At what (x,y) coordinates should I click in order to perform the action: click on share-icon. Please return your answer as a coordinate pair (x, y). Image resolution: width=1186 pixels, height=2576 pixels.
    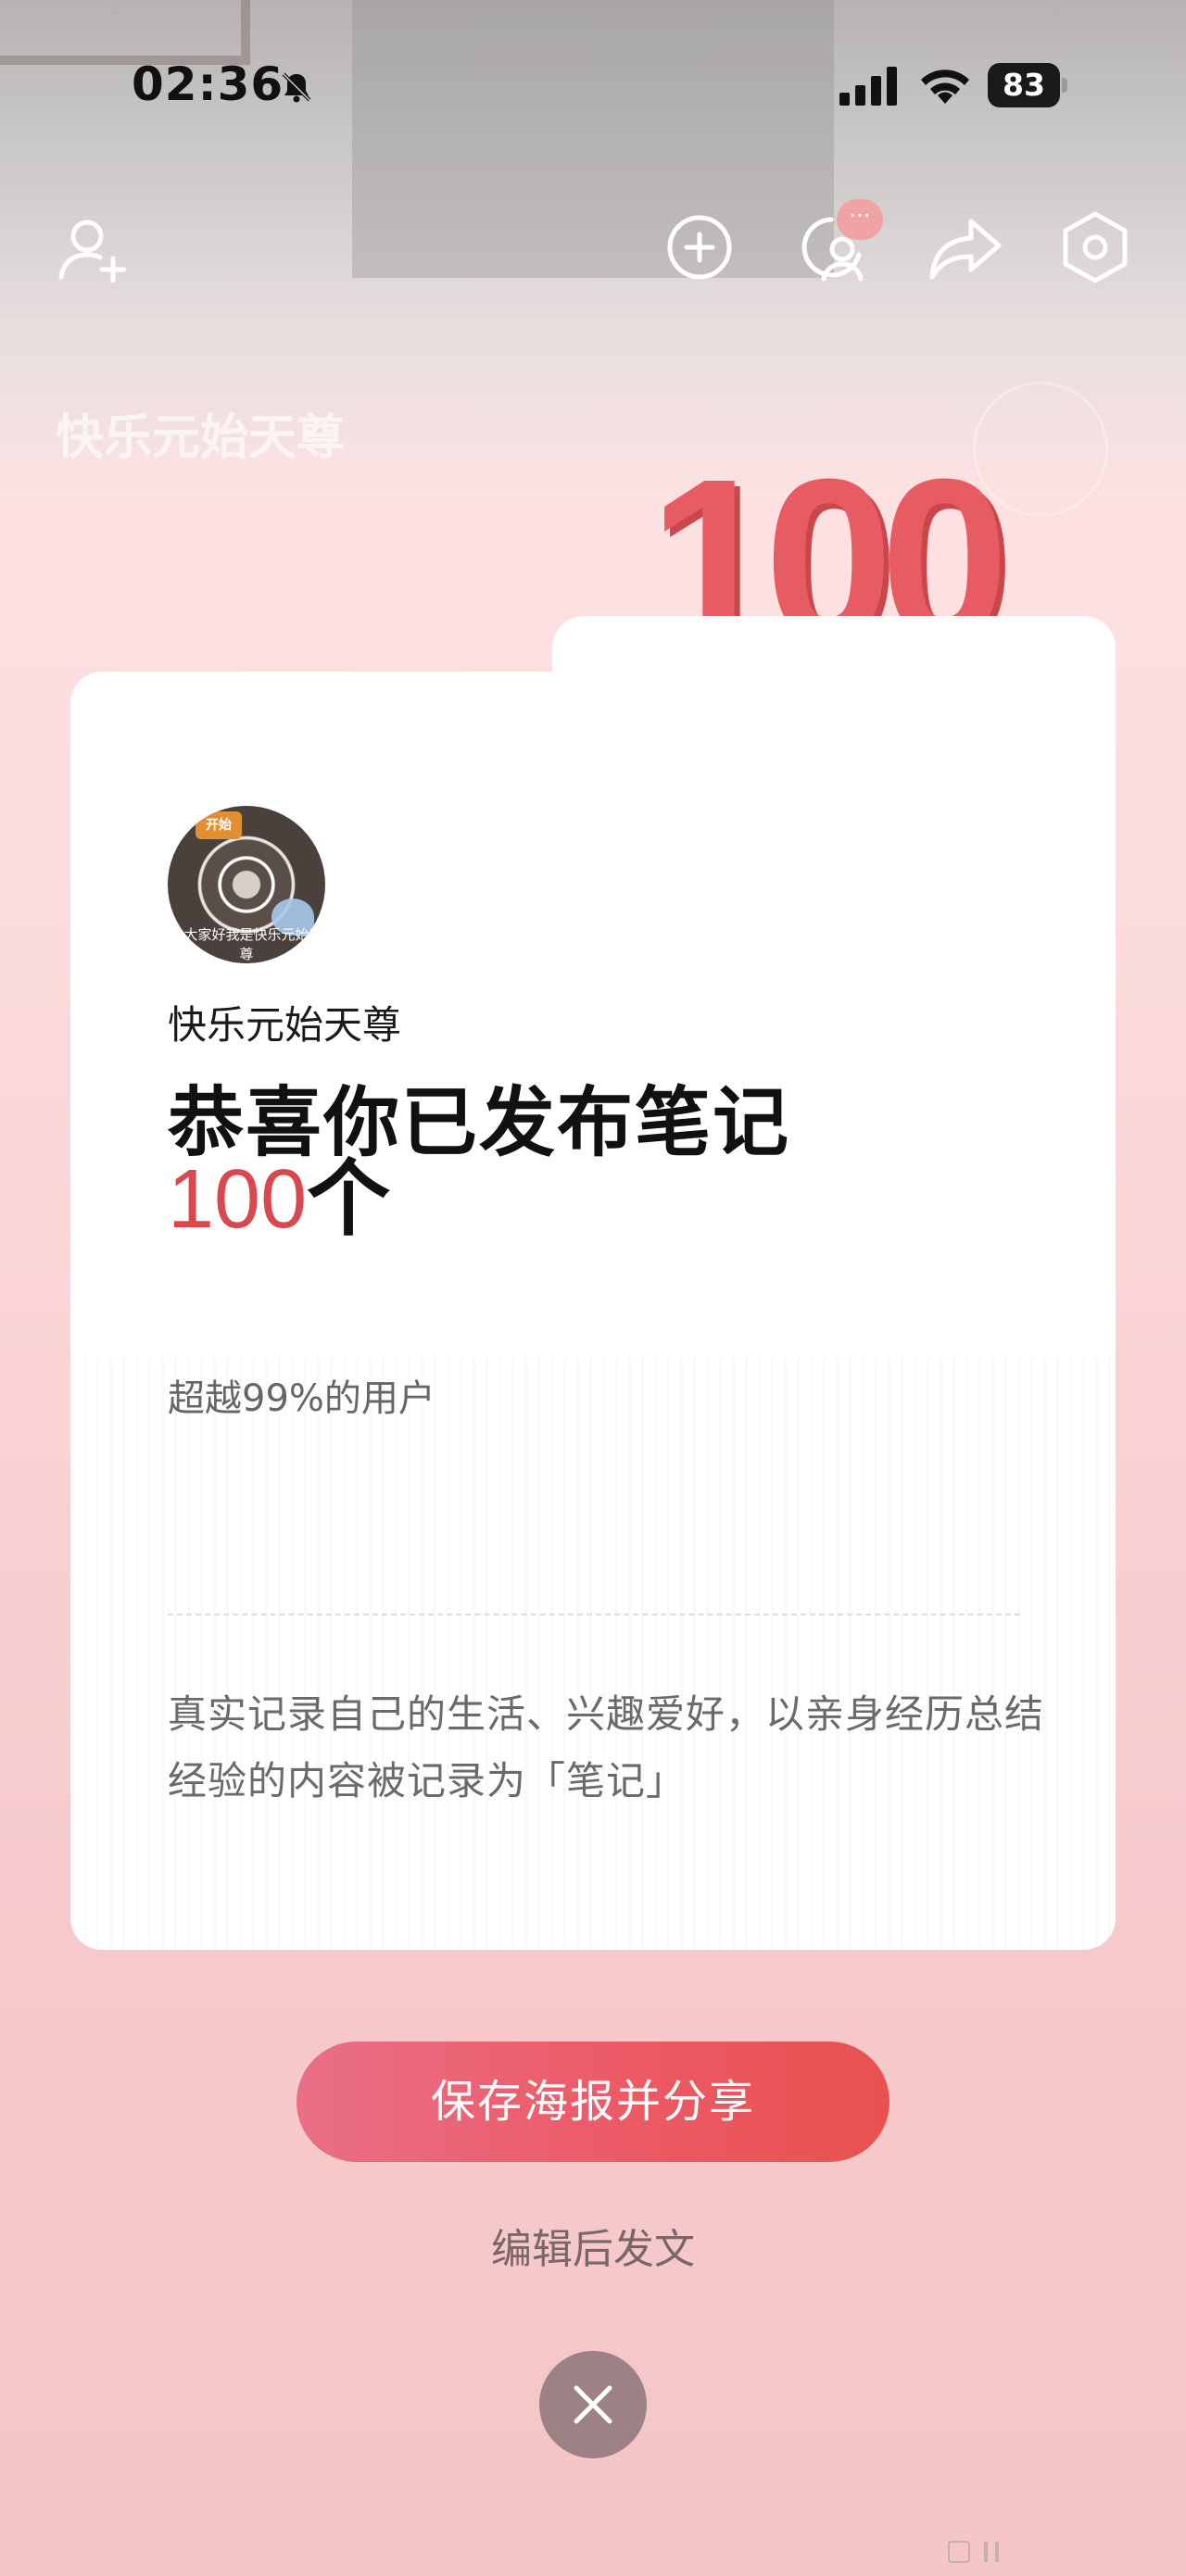
    Looking at the image, I should click on (965, 247).